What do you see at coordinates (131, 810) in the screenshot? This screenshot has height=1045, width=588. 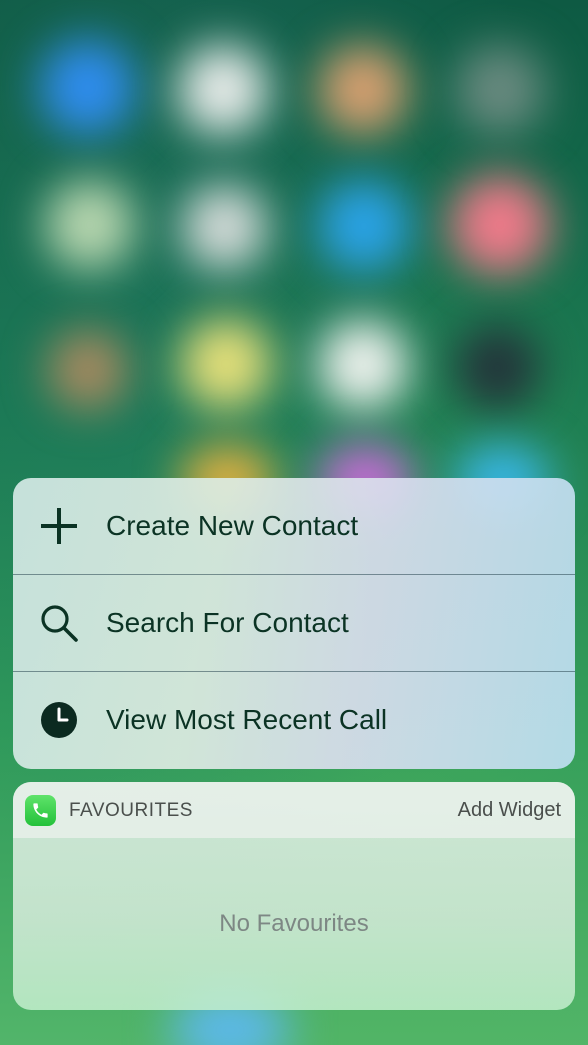 I see `widget-title: FAVOURITES` at bounding box center [131, 810].